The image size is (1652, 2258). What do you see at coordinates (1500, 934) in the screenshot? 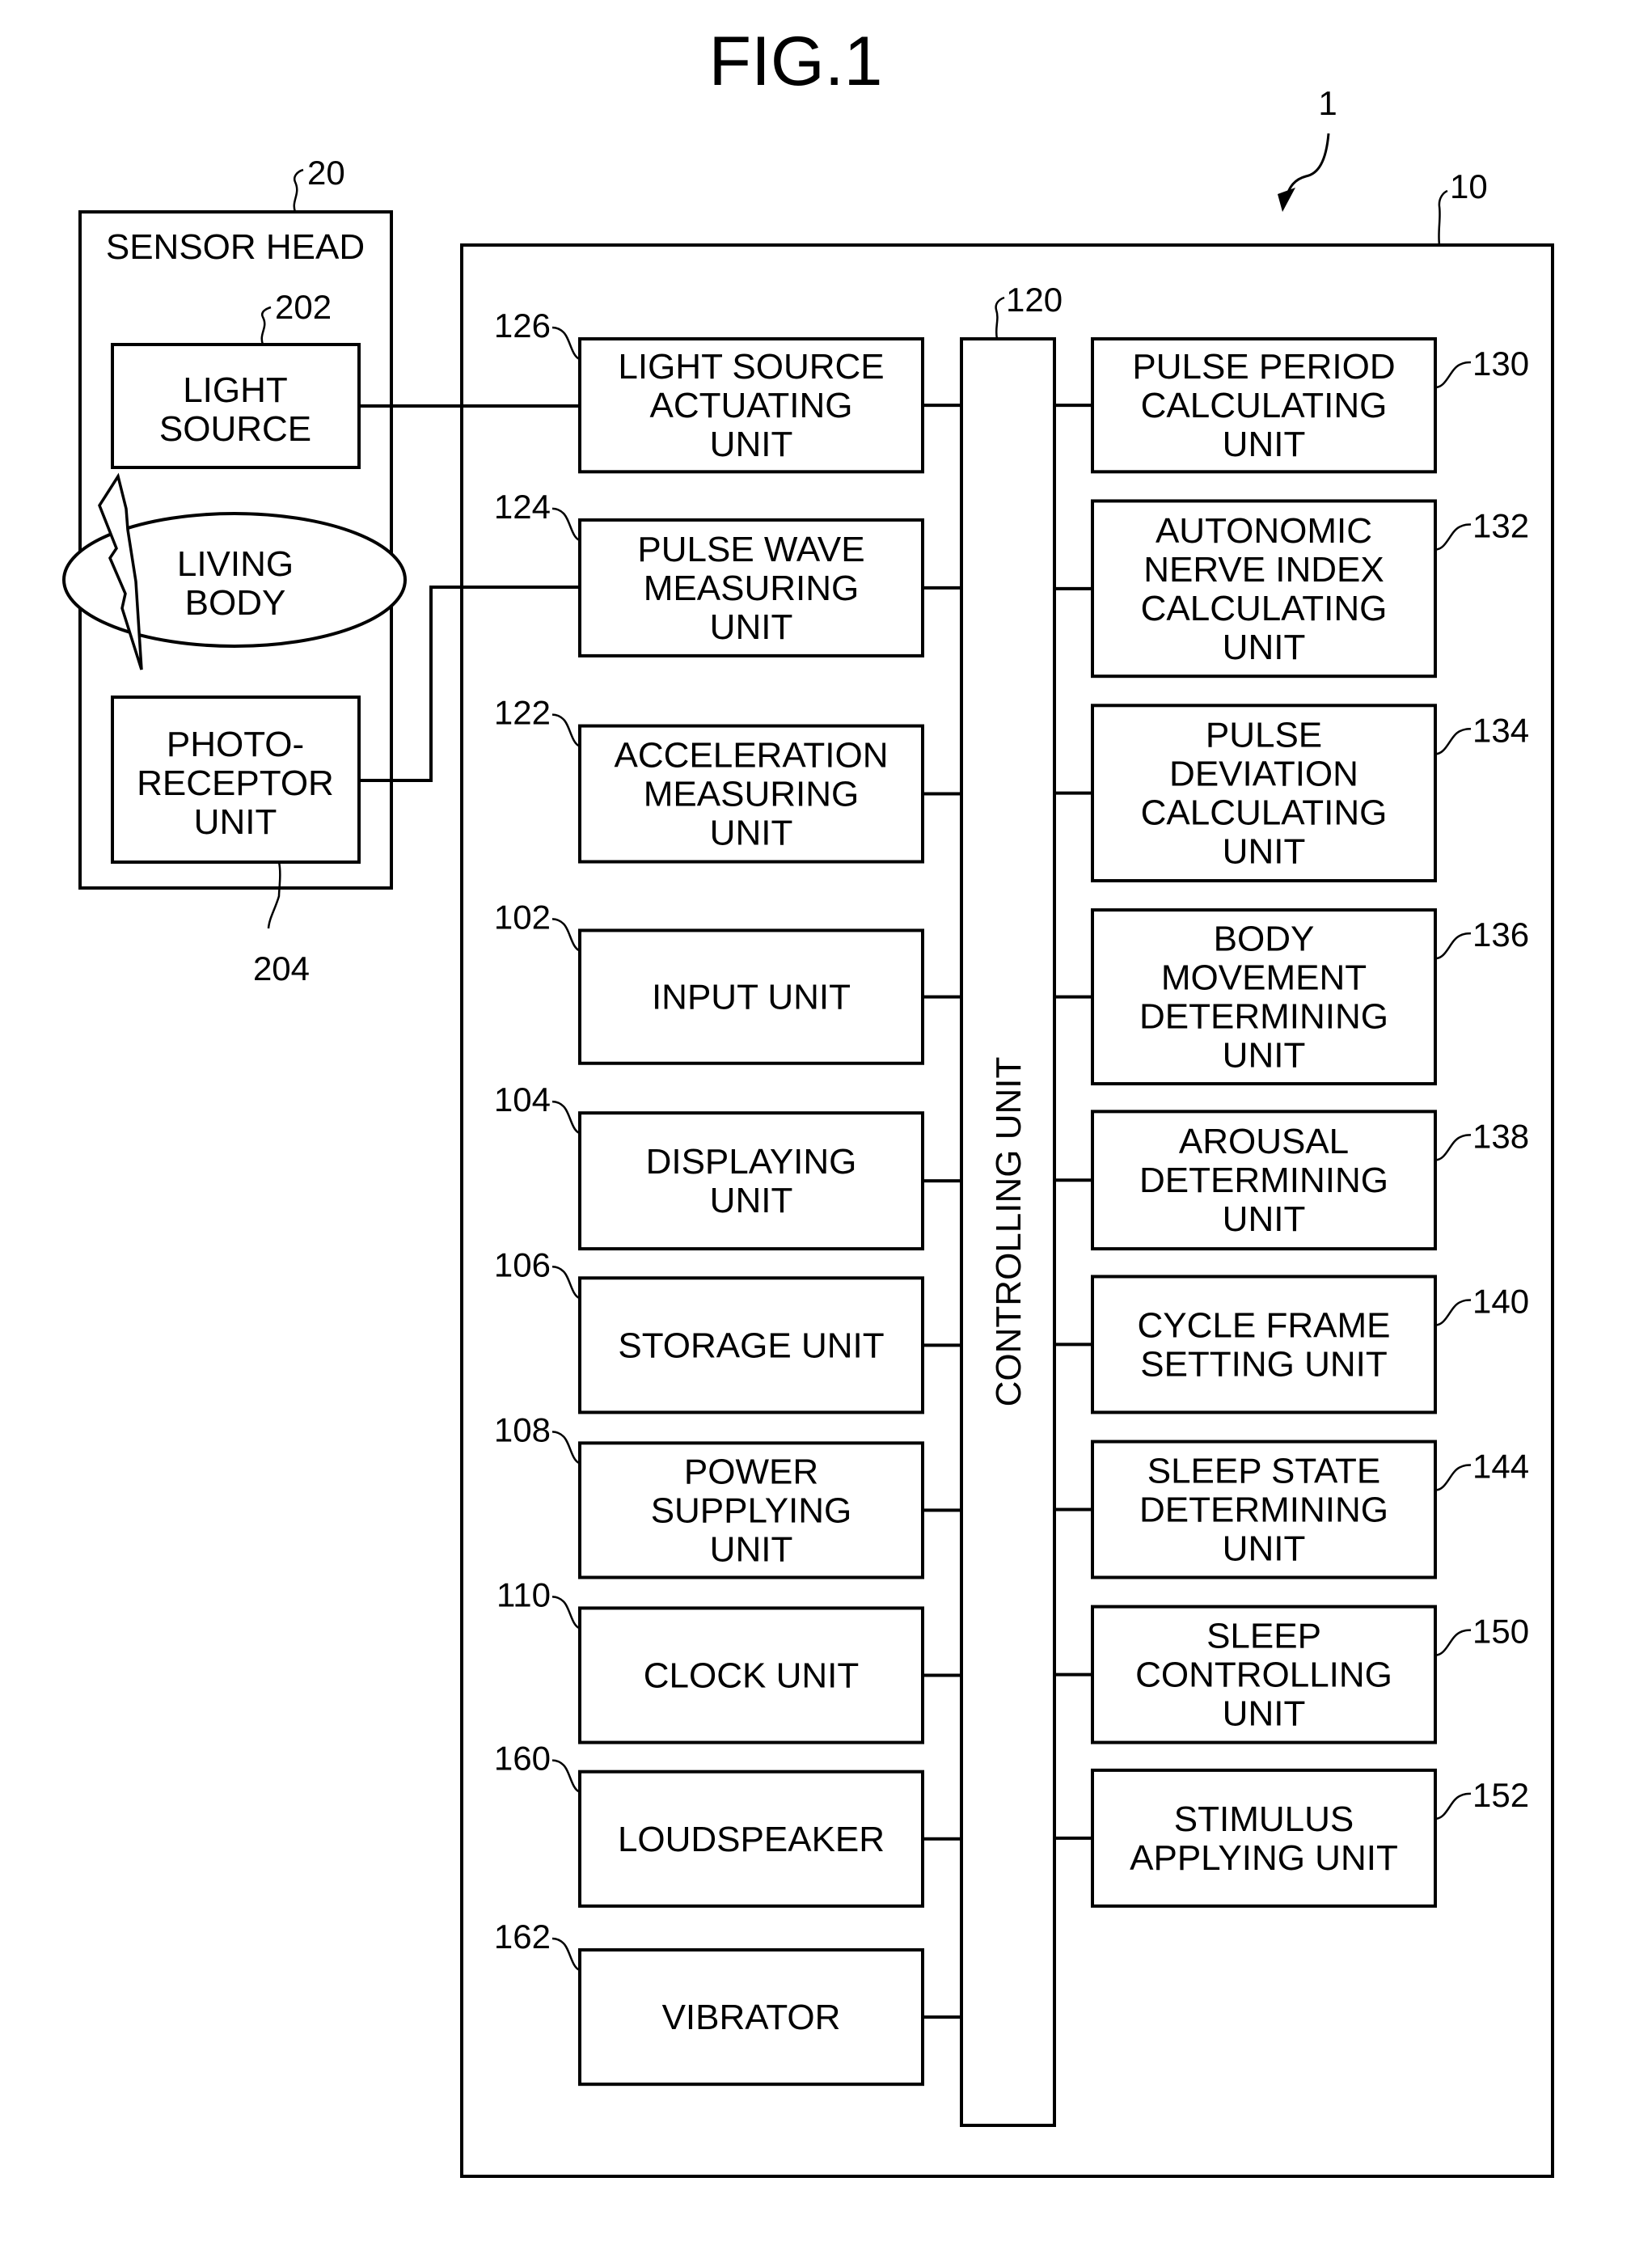
I see `unit-ref: 136` at bounding box center [1500, 934].